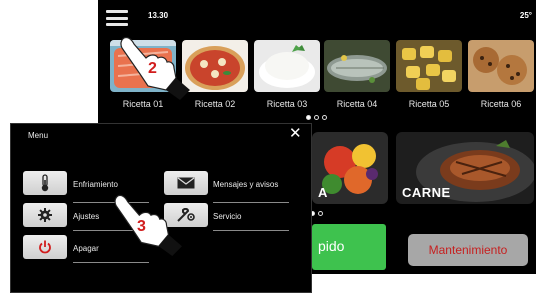 This screenshot has width=536, height=295. What do you see at coordinates (152, 68) in the screenshot?
I see `step-number-2: 2` at bounding box center [152, 68].